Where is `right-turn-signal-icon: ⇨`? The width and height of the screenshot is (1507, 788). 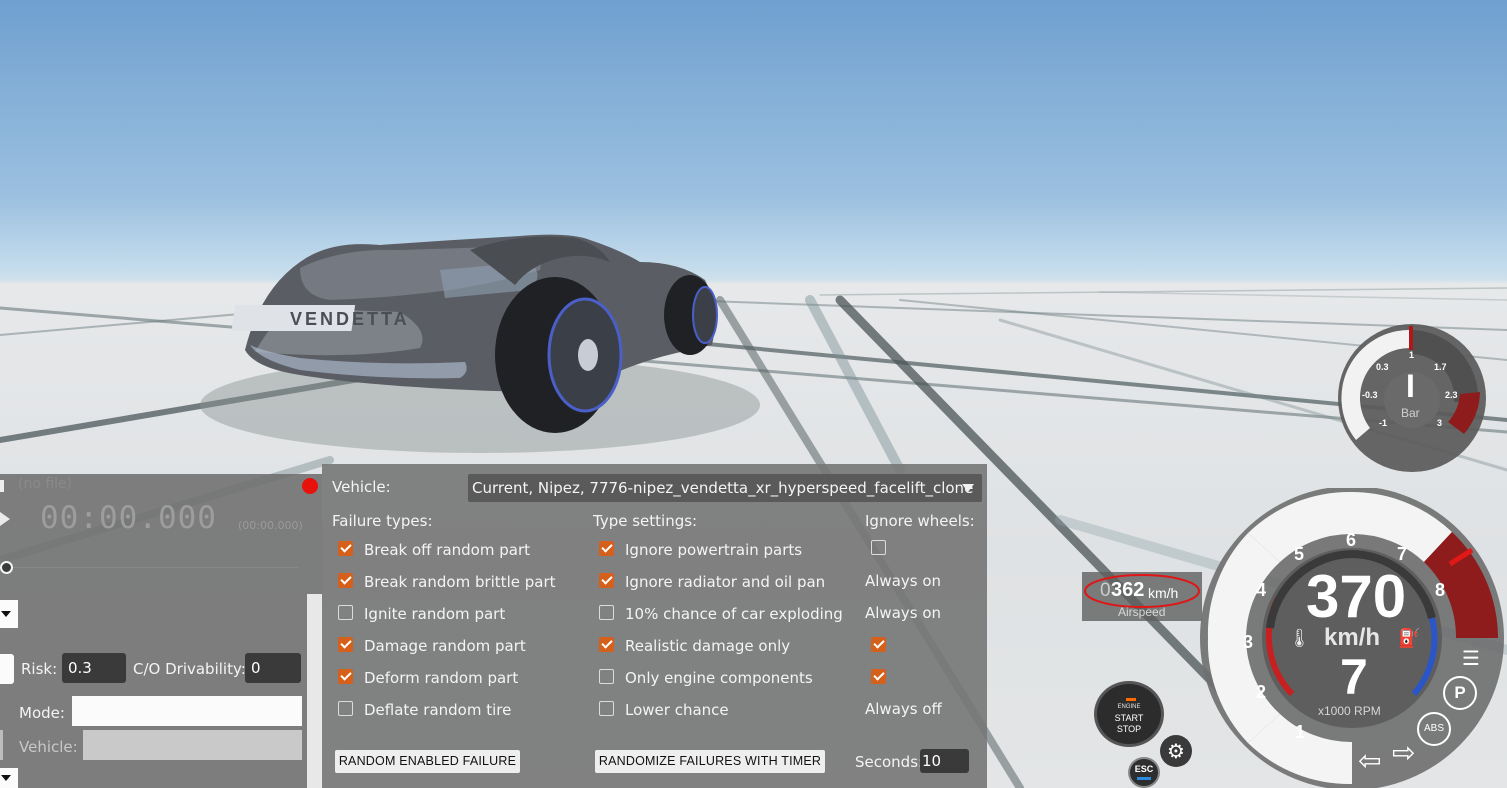 right-turn-signal-icon: ⇨ is located at coordinates (1404, 752).